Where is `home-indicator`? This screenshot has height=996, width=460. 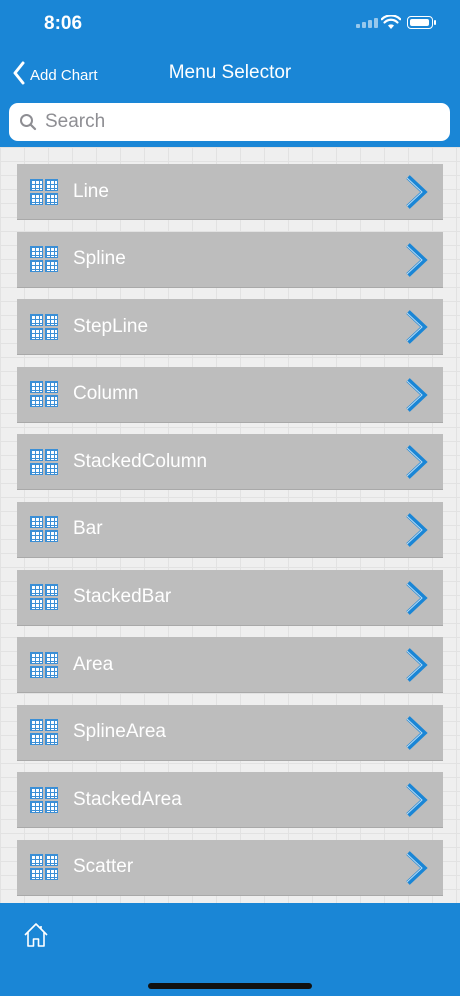 home-indicator is located at coordinates (230, 986).